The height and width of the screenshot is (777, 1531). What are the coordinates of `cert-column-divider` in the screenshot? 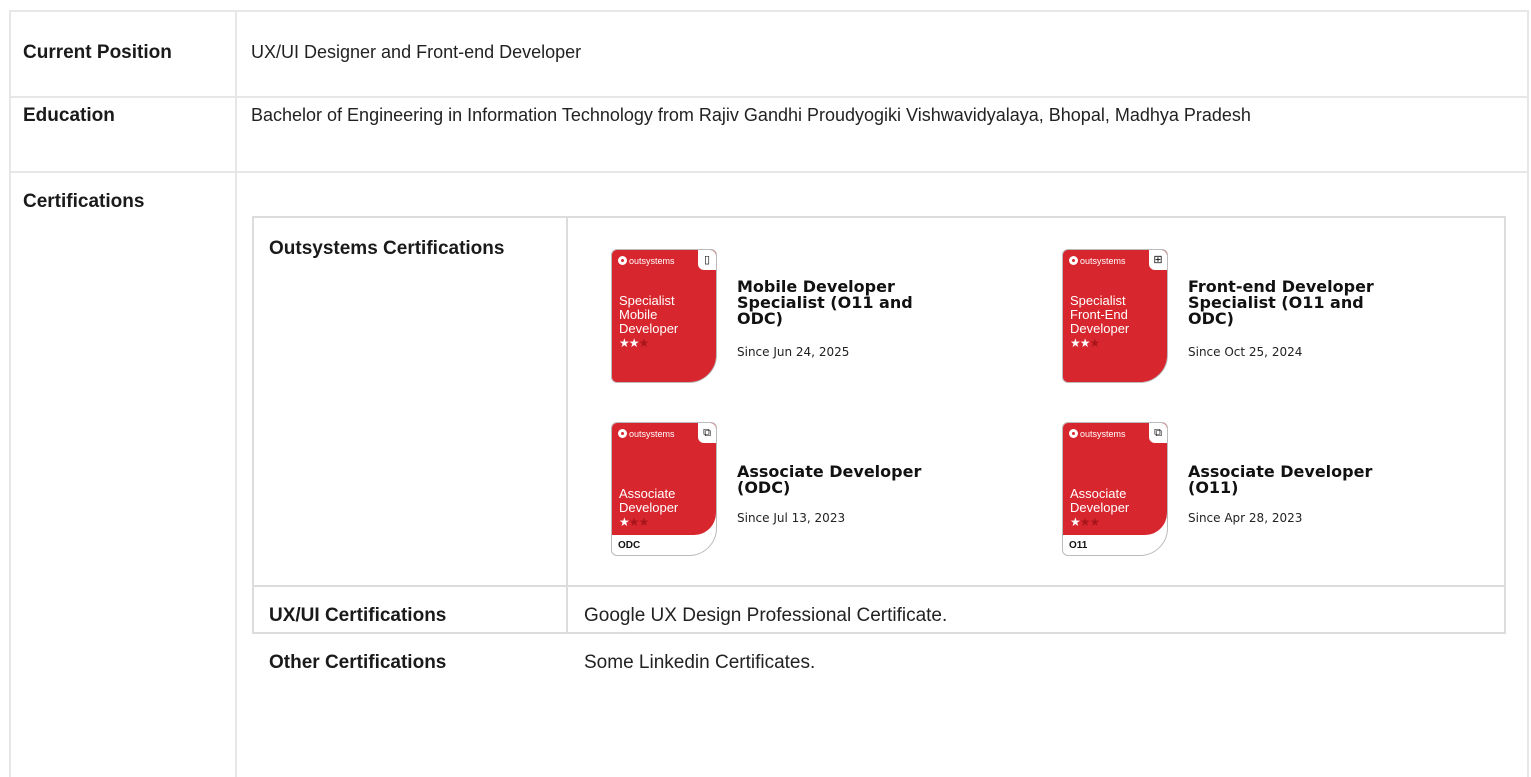 It's located at (567, 425).